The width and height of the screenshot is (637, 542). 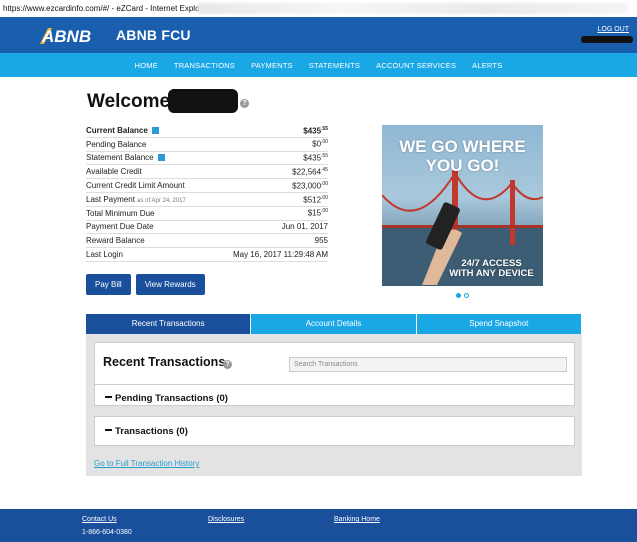 I want to click on svg-text: ABNB, so click(x=66, y=36).